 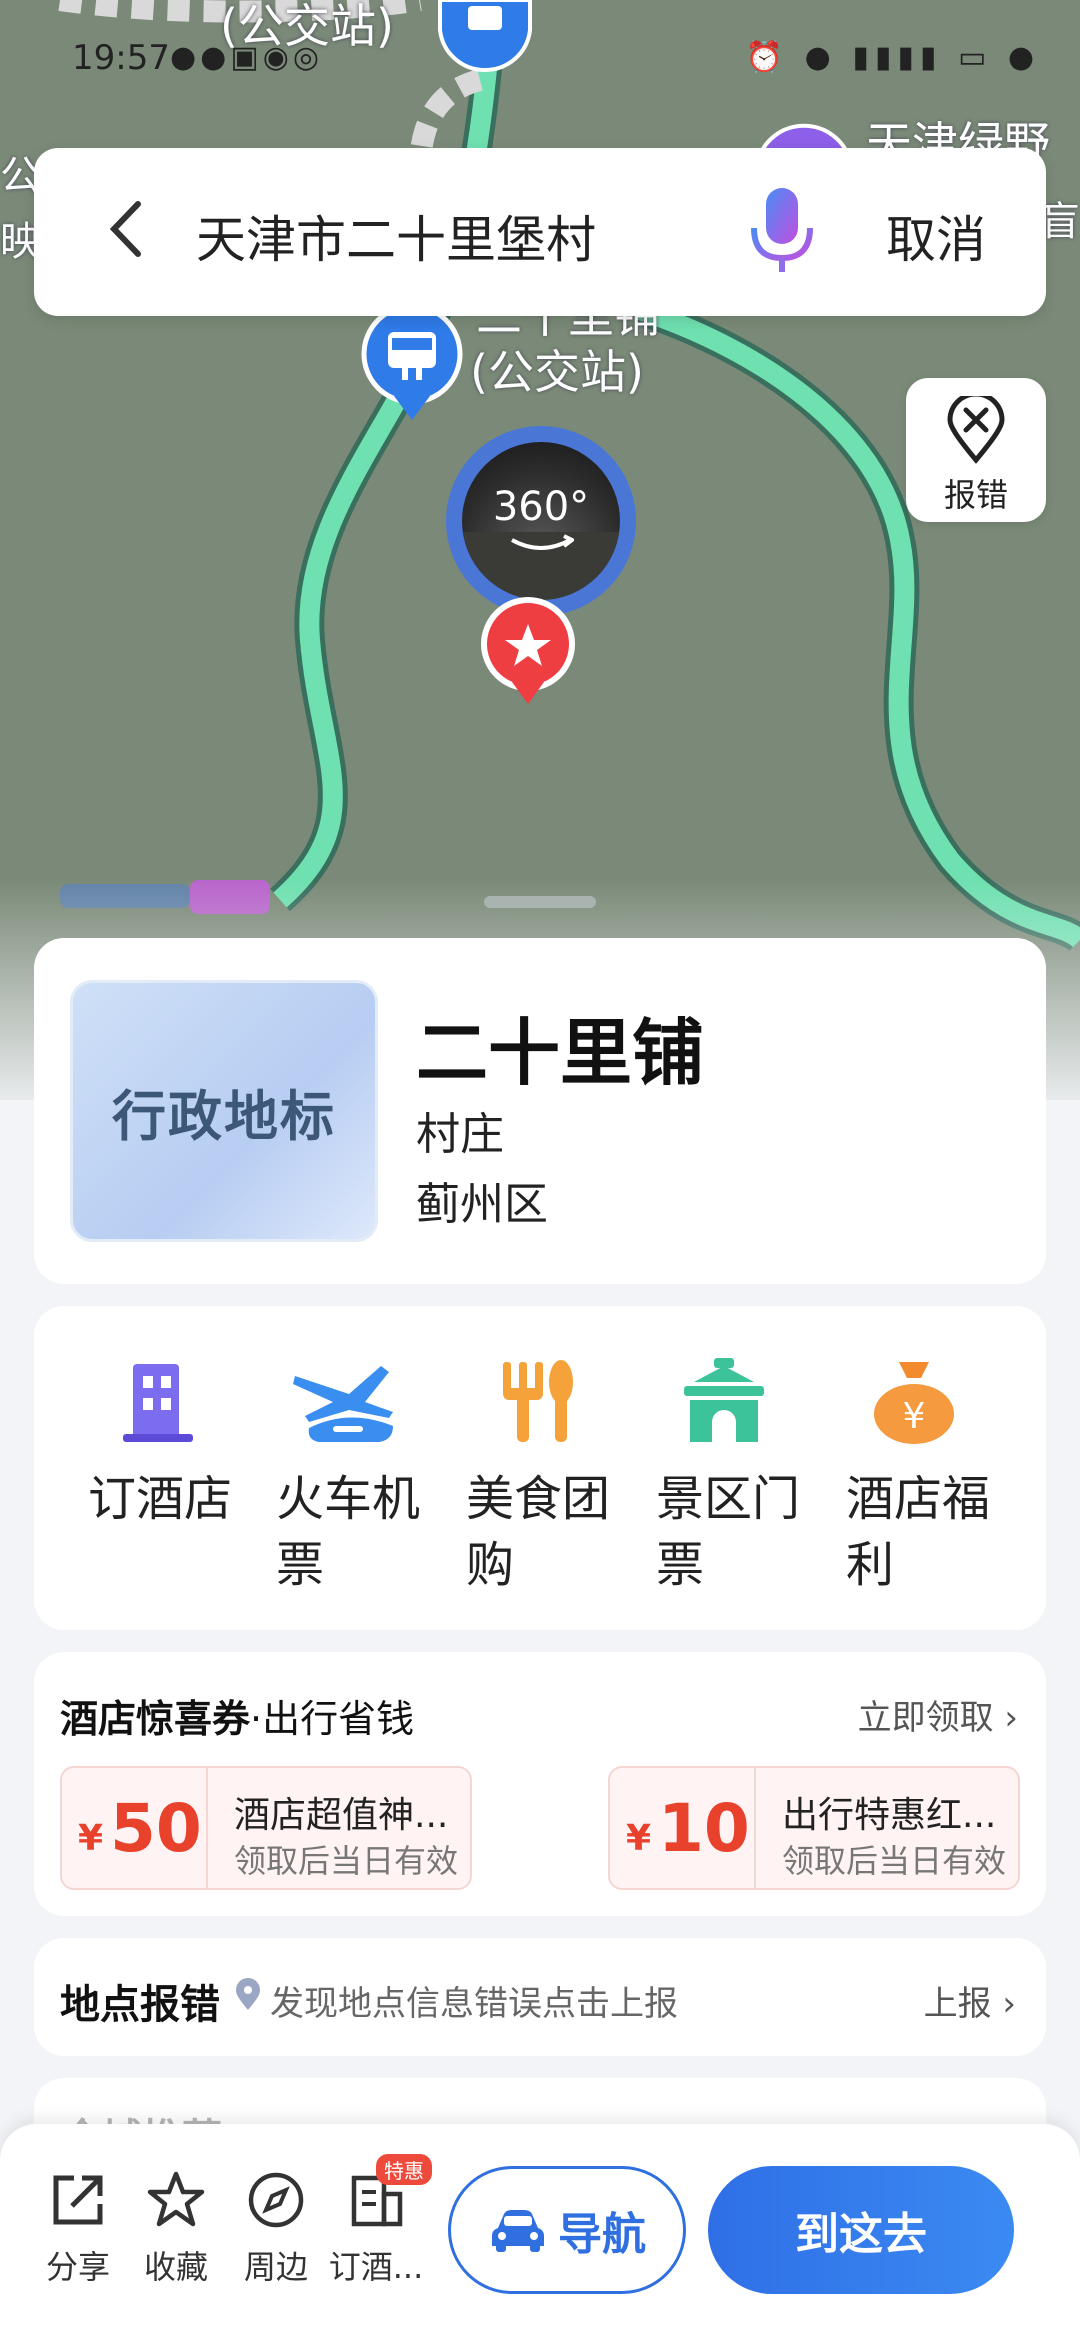 What do you see at coordinates (542, 542) in the screenshot?
I see `rotate-arrow-icon` at bounding box center [542, 542].